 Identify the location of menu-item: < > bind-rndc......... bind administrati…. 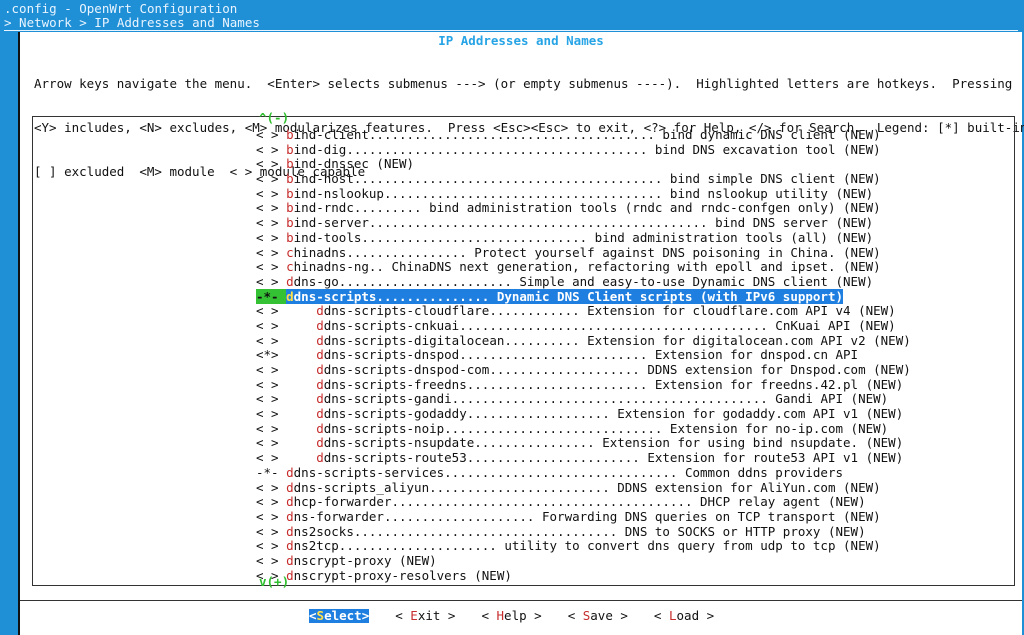
(583, 208).